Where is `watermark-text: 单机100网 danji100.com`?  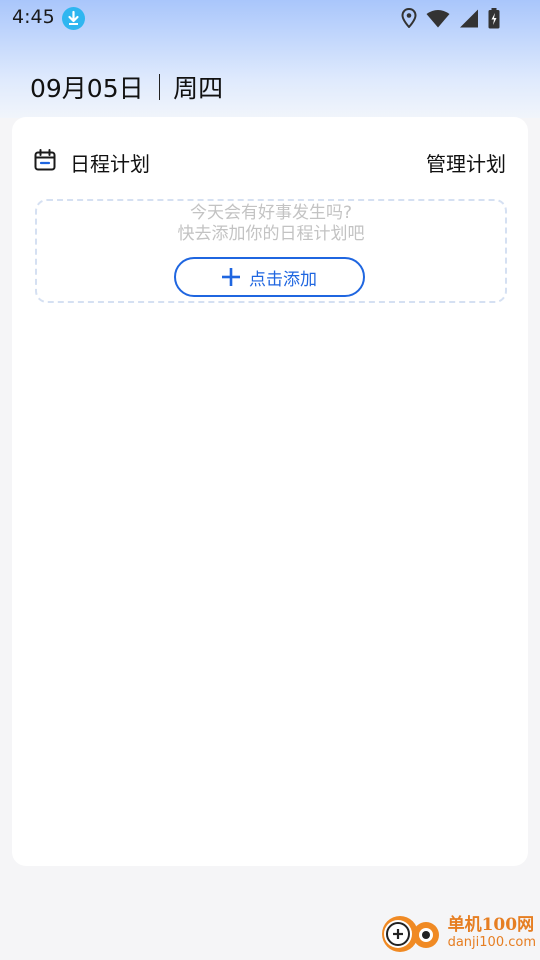 watermark-text: 单机100网 danji100.com is located at coordinates (492, 934).